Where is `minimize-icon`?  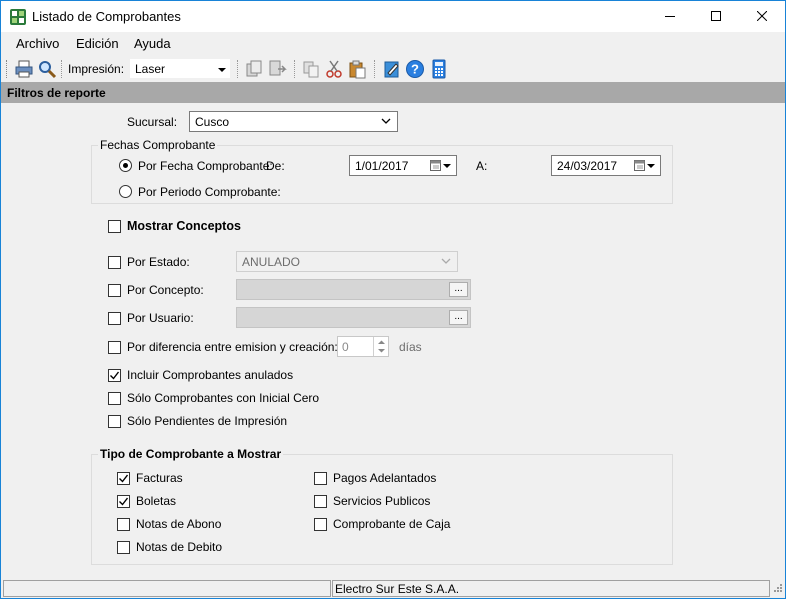
minimize-icon is located at coordinates (670, 16).